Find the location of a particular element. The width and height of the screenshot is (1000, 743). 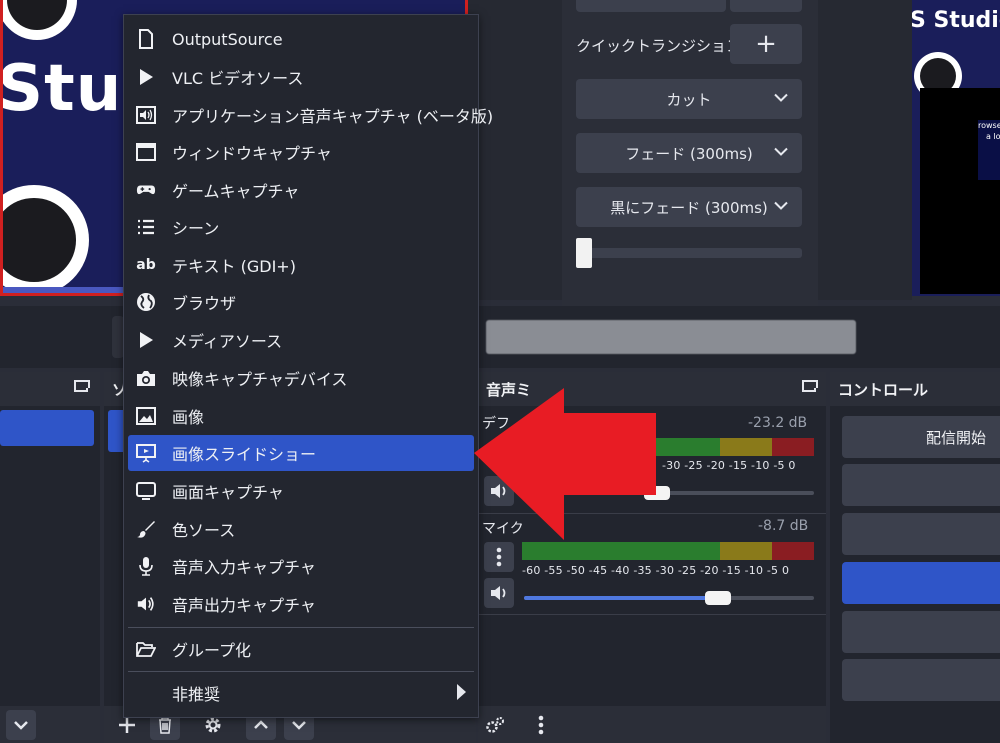

menu-item-label: ゲームキャプチャ is located at coordinates (236, 191).